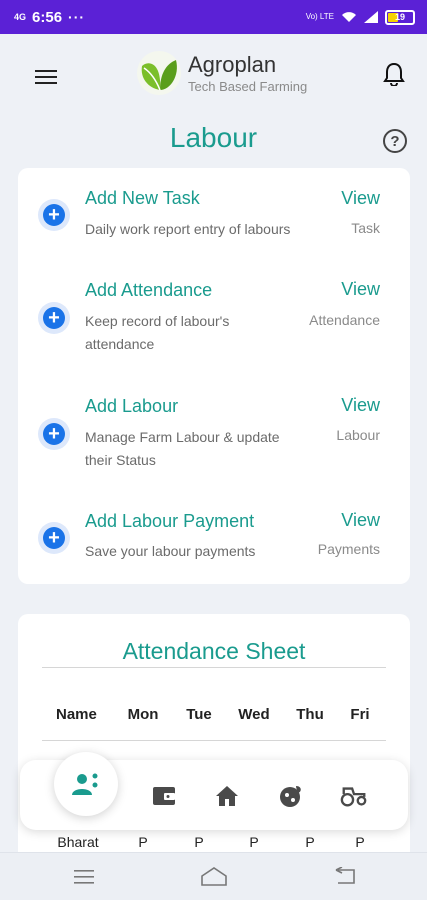 The image size is (427, 900). Describe the element at coordinates (78, 842) in the screenshot. I see `table-cell: Bharat` at that location.